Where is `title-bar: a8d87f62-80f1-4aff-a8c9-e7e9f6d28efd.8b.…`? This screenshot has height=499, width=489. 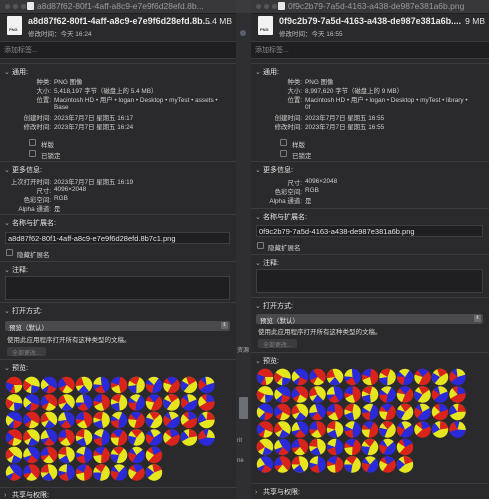 title-bar: a8d87f62-80f1-4aff-a8c9-e7e9f6d28efd.8b.… is located at coordinates (118, 7).